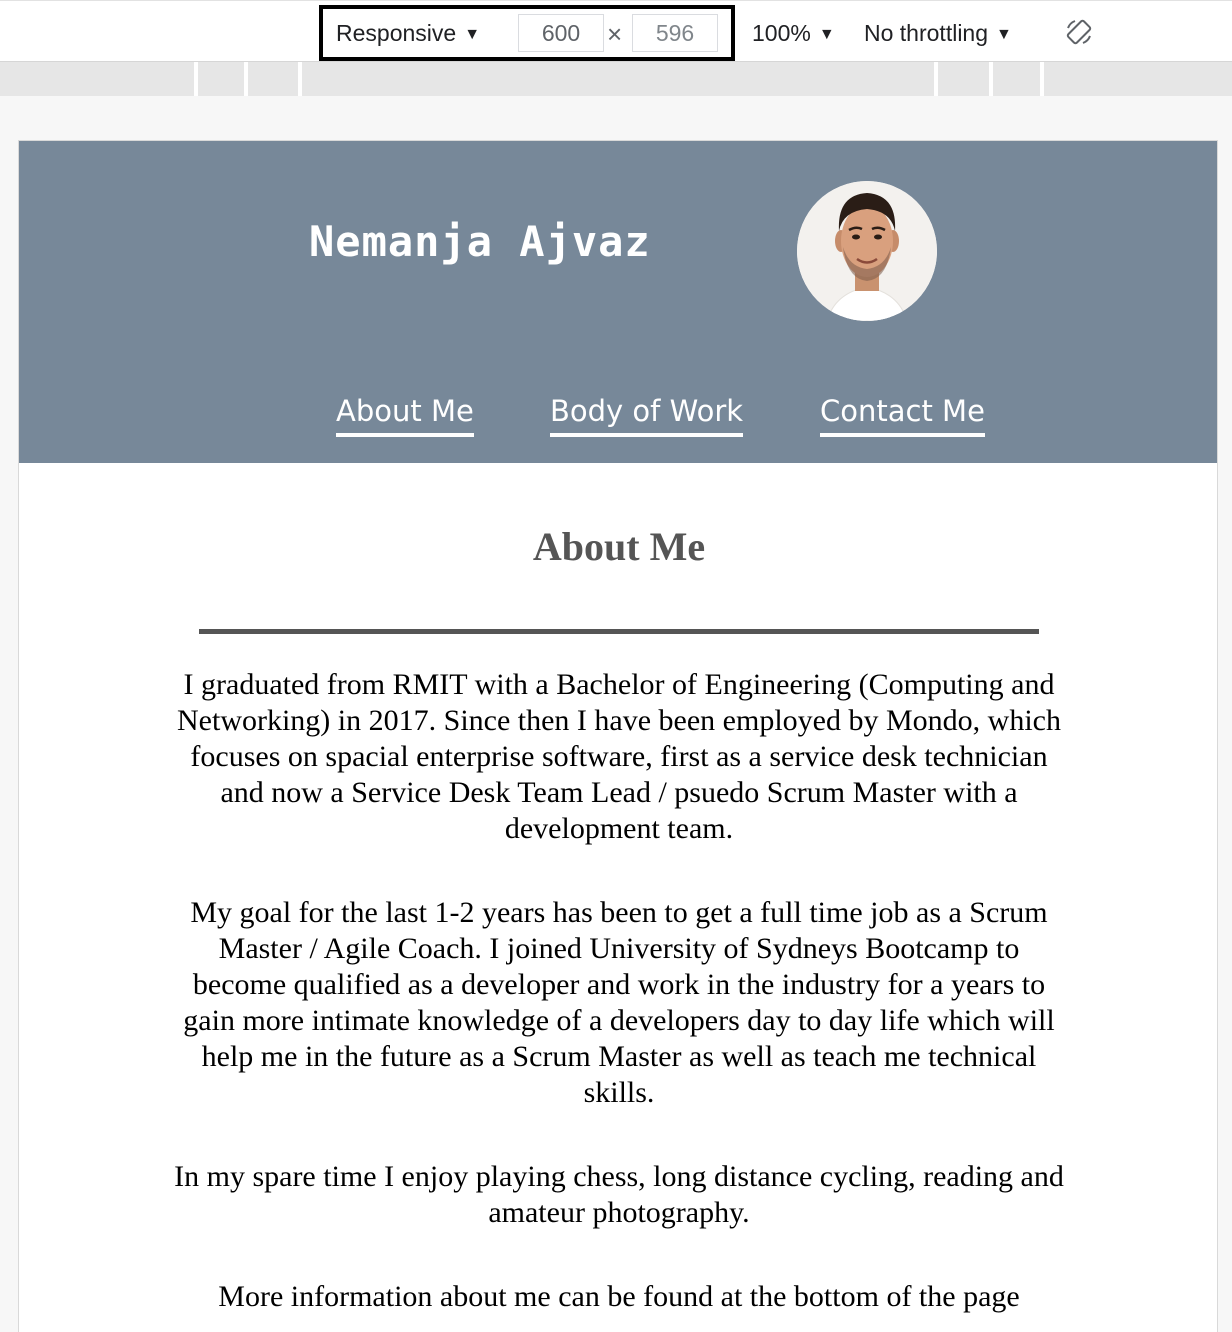 The height and width of the screenshot is (1332, 1232). I want to click on profile-photo, so click(867, 251).